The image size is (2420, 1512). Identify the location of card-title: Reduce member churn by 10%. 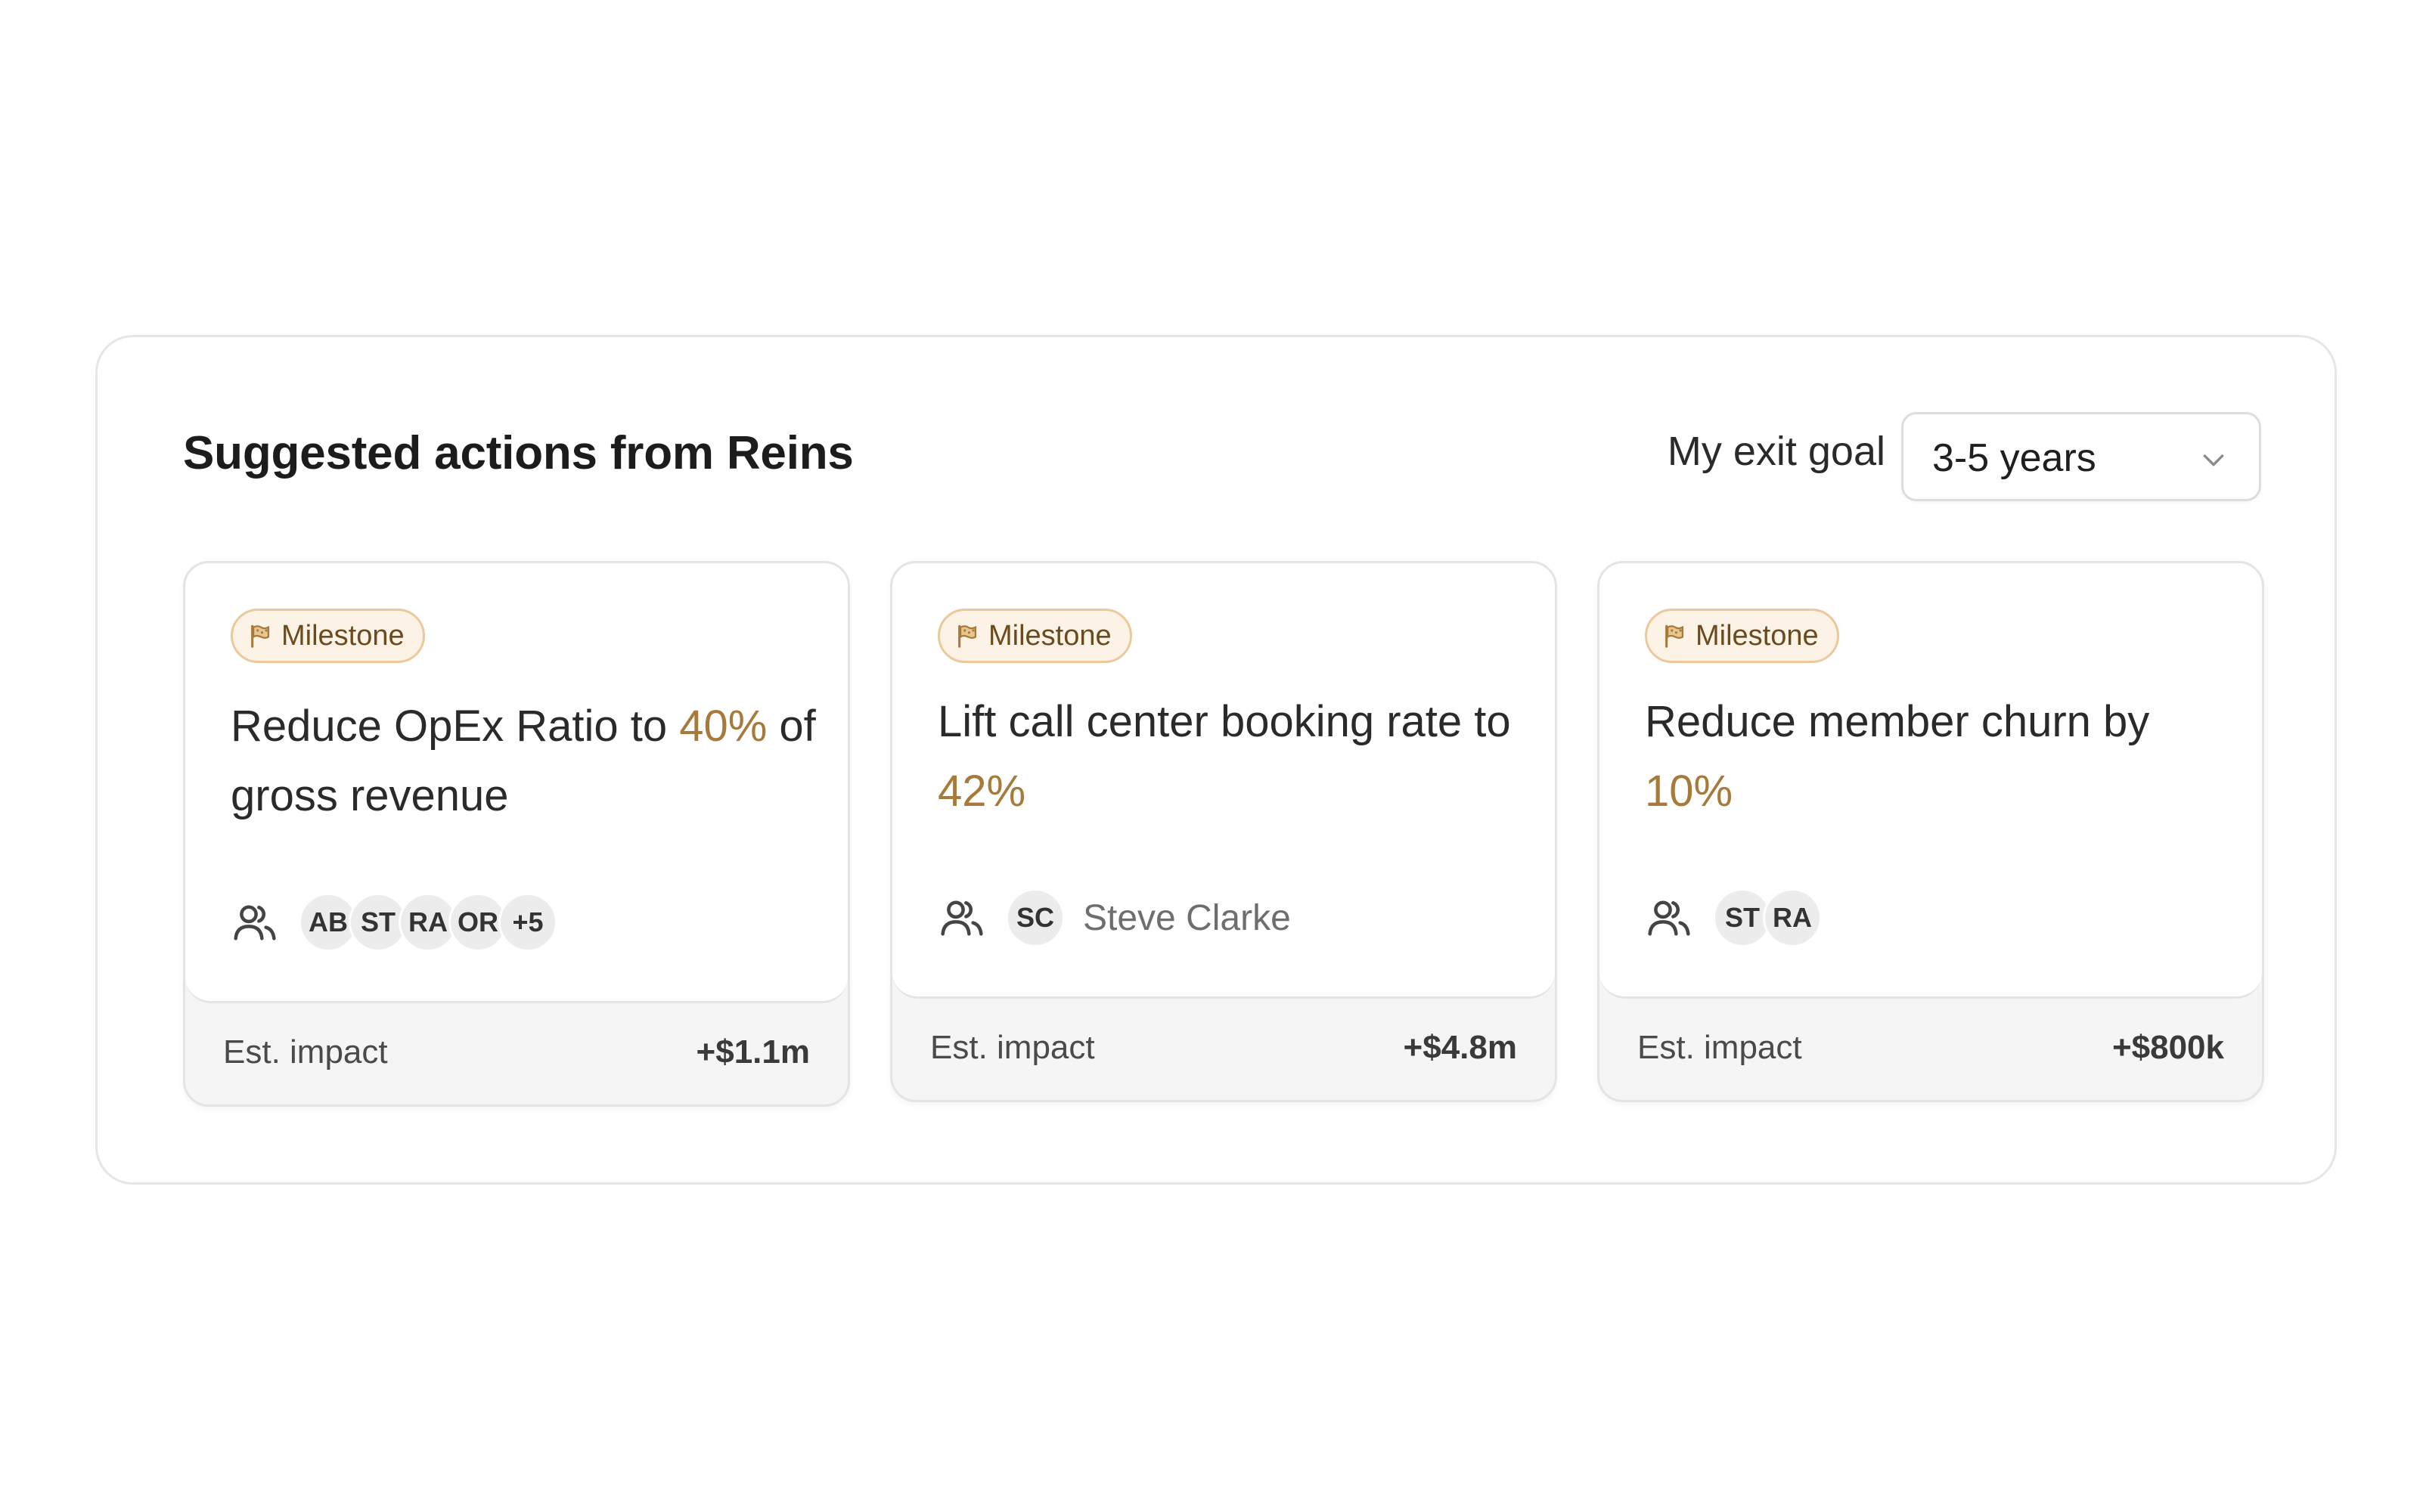
(1940, 756).